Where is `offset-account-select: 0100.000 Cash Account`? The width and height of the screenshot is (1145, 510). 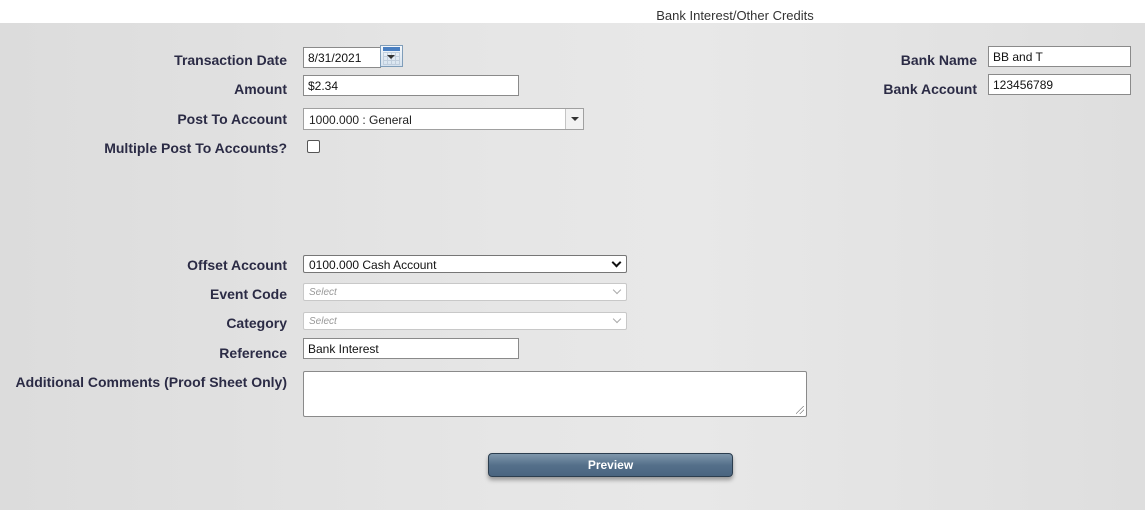
offset-account-select: 0100.000 Cash Account is located at coordinates (465, 264).